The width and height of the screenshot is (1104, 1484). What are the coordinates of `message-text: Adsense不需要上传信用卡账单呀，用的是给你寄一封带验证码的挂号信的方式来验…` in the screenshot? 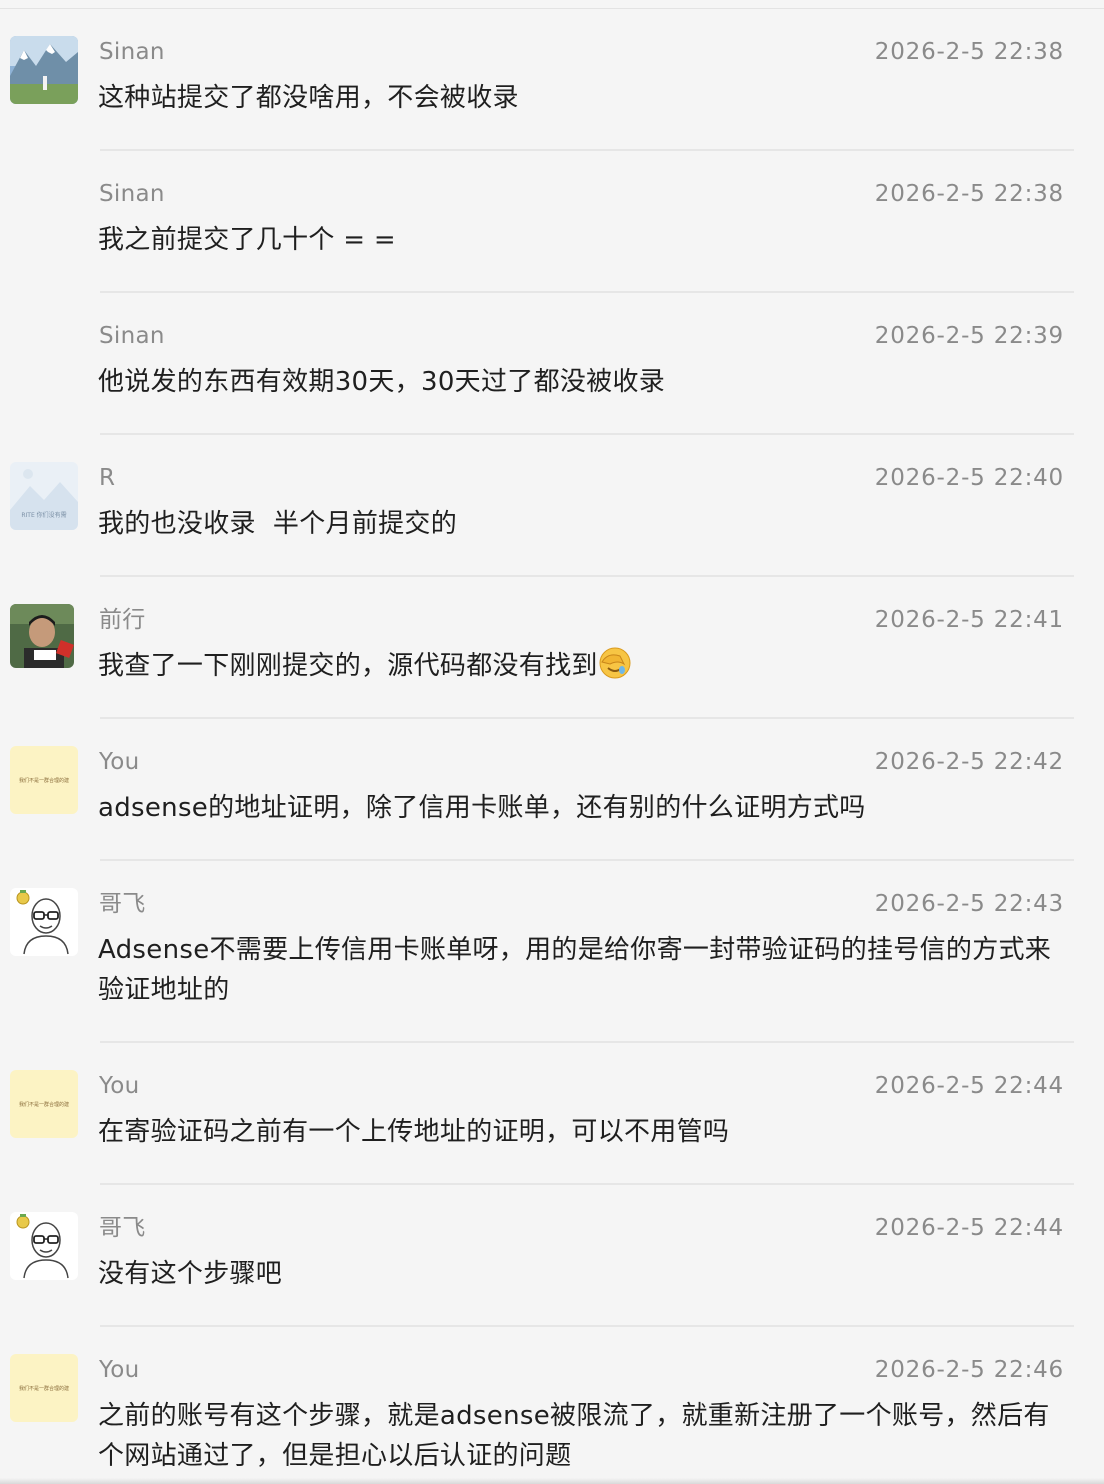 It's located at (575, 970).